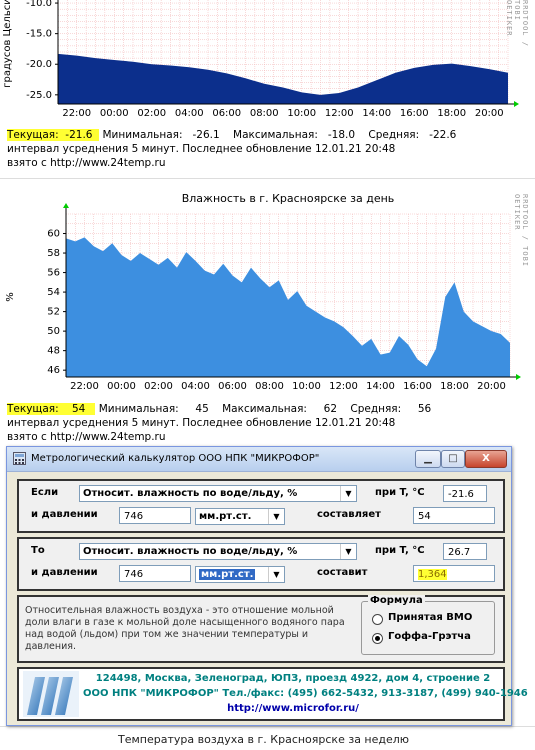 The width and height of the screenshot is (535, 750). What do you see at coordinates (349, 514) in the screenshot?
I see `input-result-label: составляет` at bounding box center [349, 514].